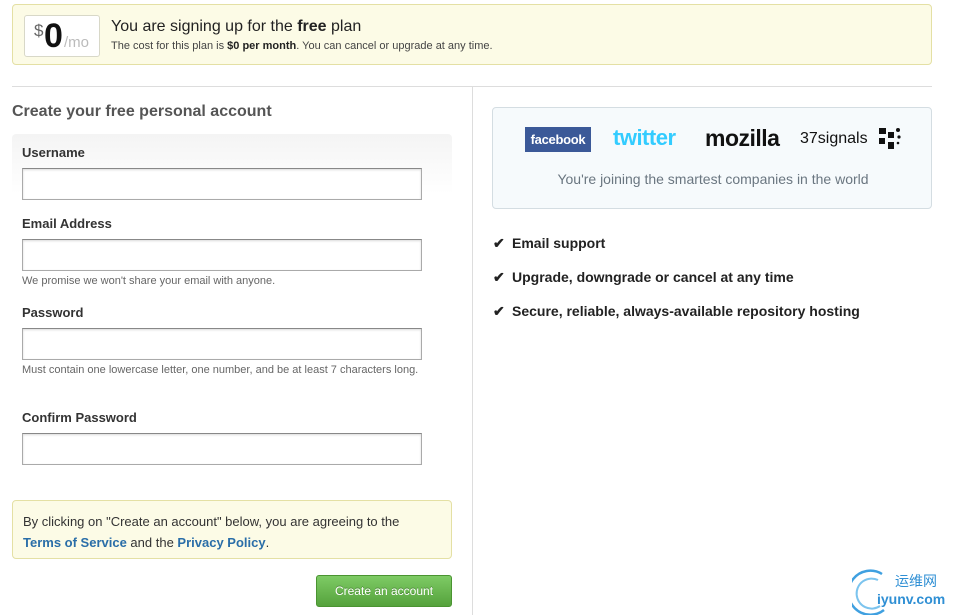 The width and height of the screenshot is (957, 615). I want to click on email-input, so click(222, 255).